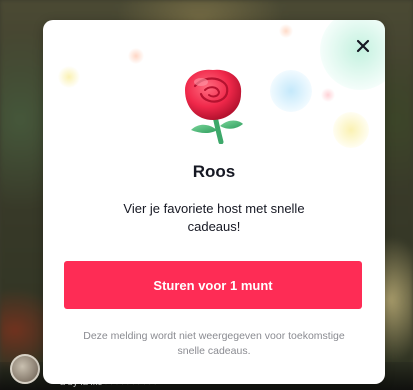 This screenshot has width=413, height=390. I want to click on rose-icon, so click(214, 106).